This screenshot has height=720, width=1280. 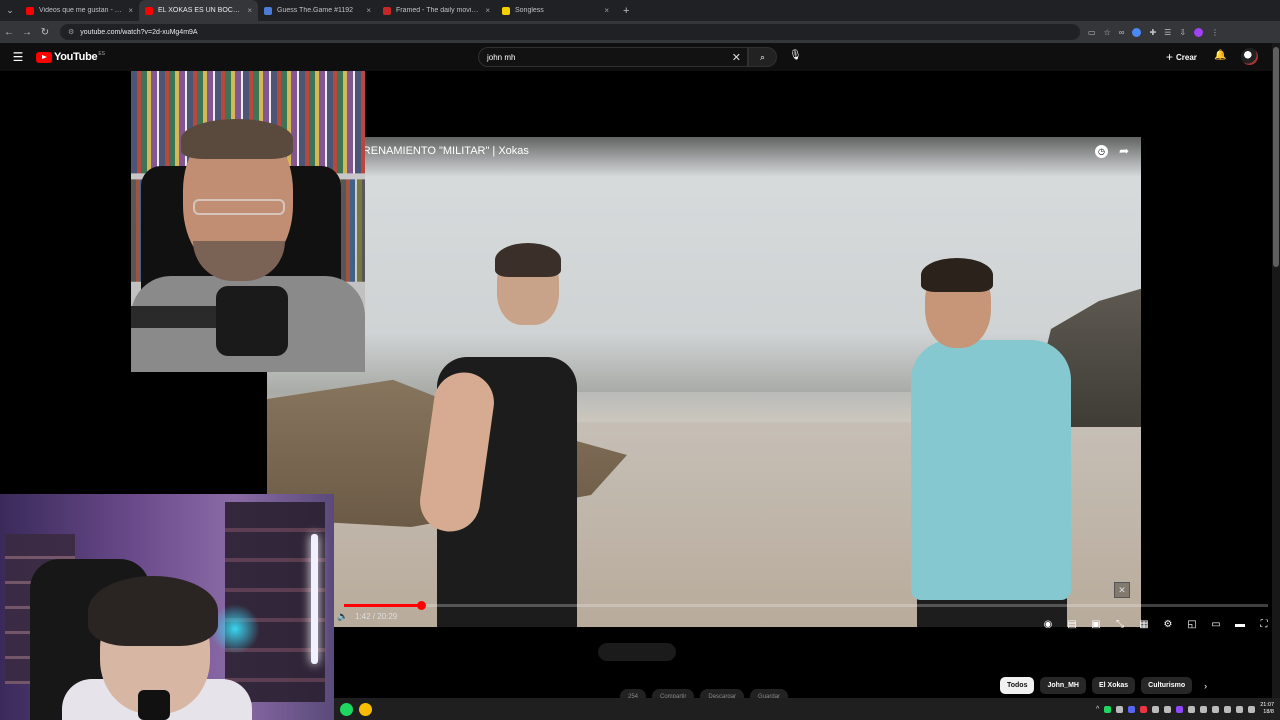 I want to click on avatar, so click(x=1249, y=56).